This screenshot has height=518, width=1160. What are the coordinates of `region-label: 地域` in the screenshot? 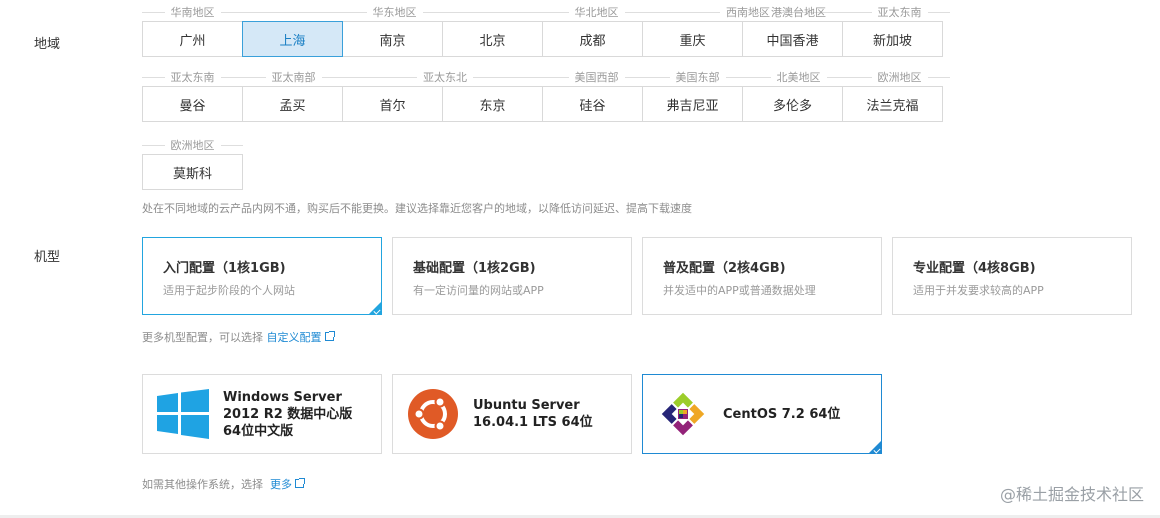 It's located at (47, 44).